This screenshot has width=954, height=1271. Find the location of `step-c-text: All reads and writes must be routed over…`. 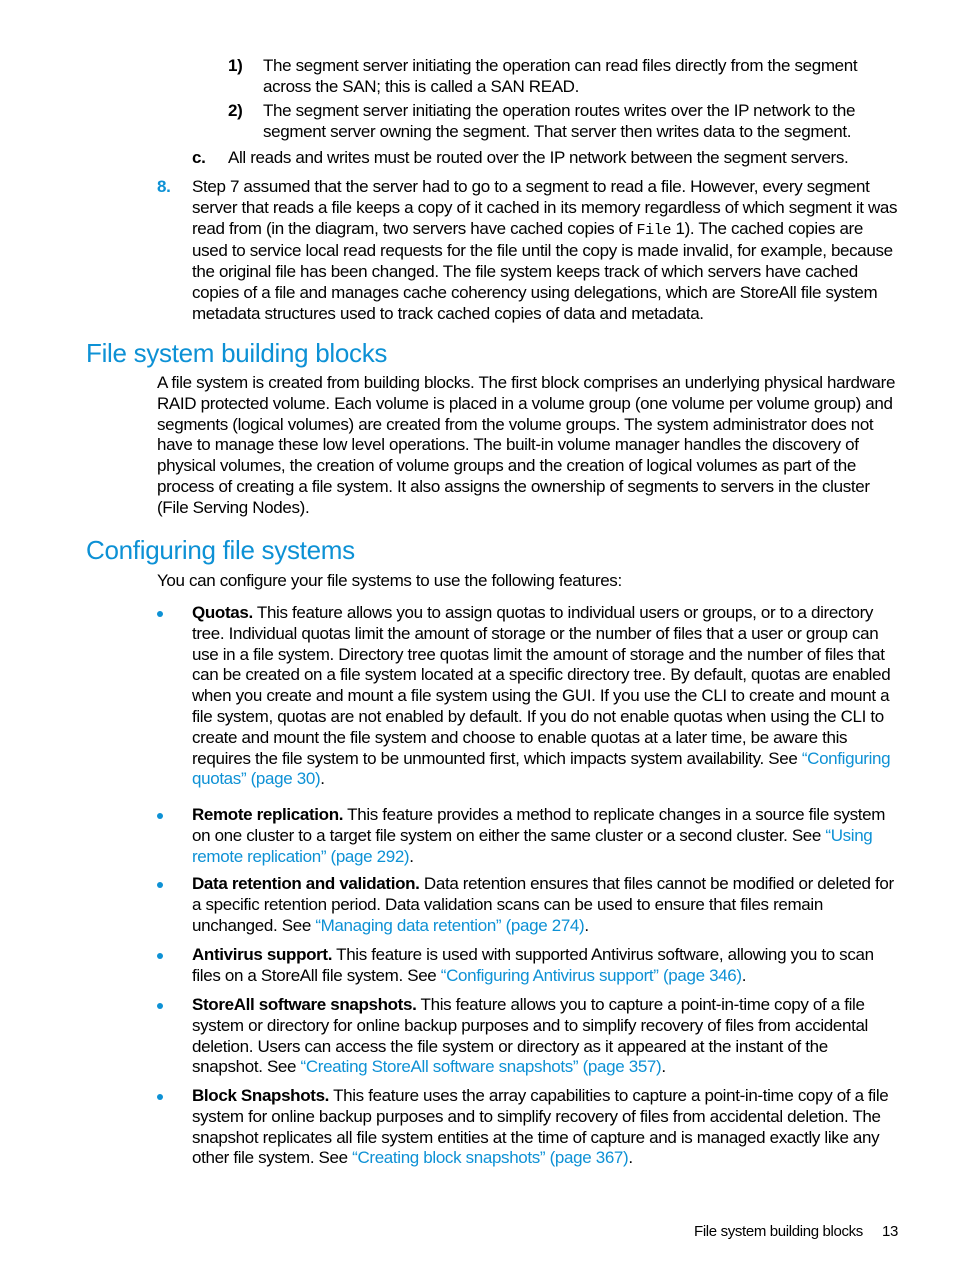

step-c-text: All reads and writes must be routed over… is located at coordinates (538, 157).